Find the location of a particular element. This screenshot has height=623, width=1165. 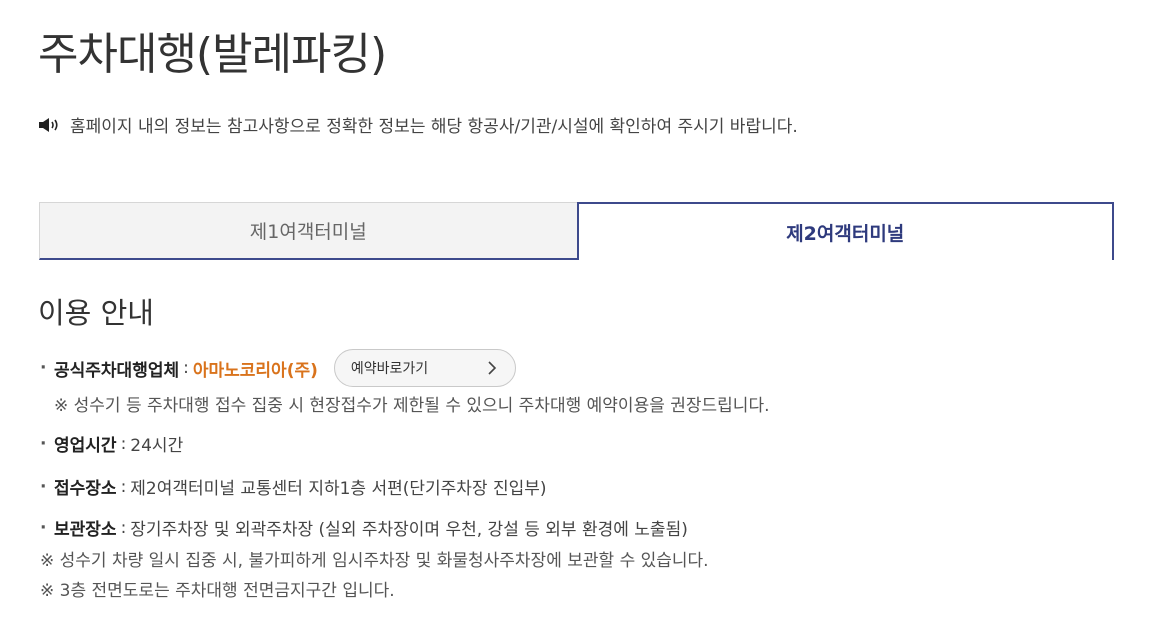

vendor-row: · 공식주차대행업체 : 아마노코리아(주) 예약바로가기 is located at coordinates (278, 368).